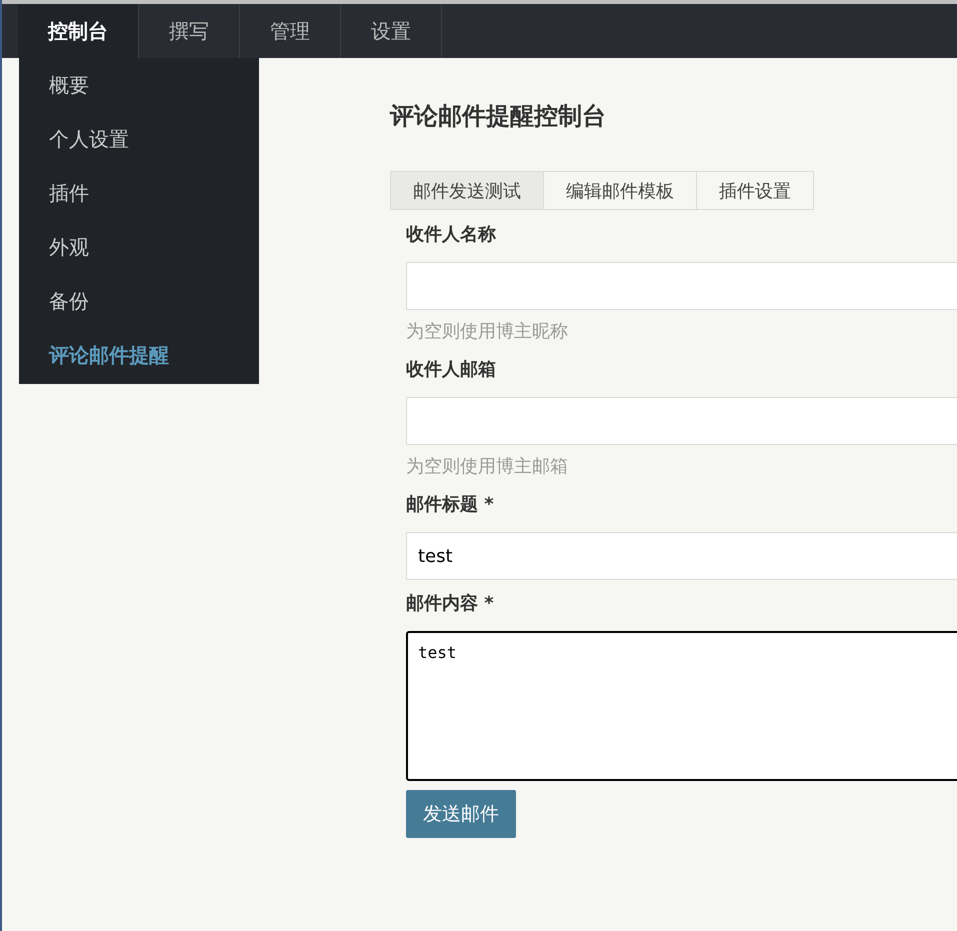  I want to click on tab: 插件设置, so click(755, 190).